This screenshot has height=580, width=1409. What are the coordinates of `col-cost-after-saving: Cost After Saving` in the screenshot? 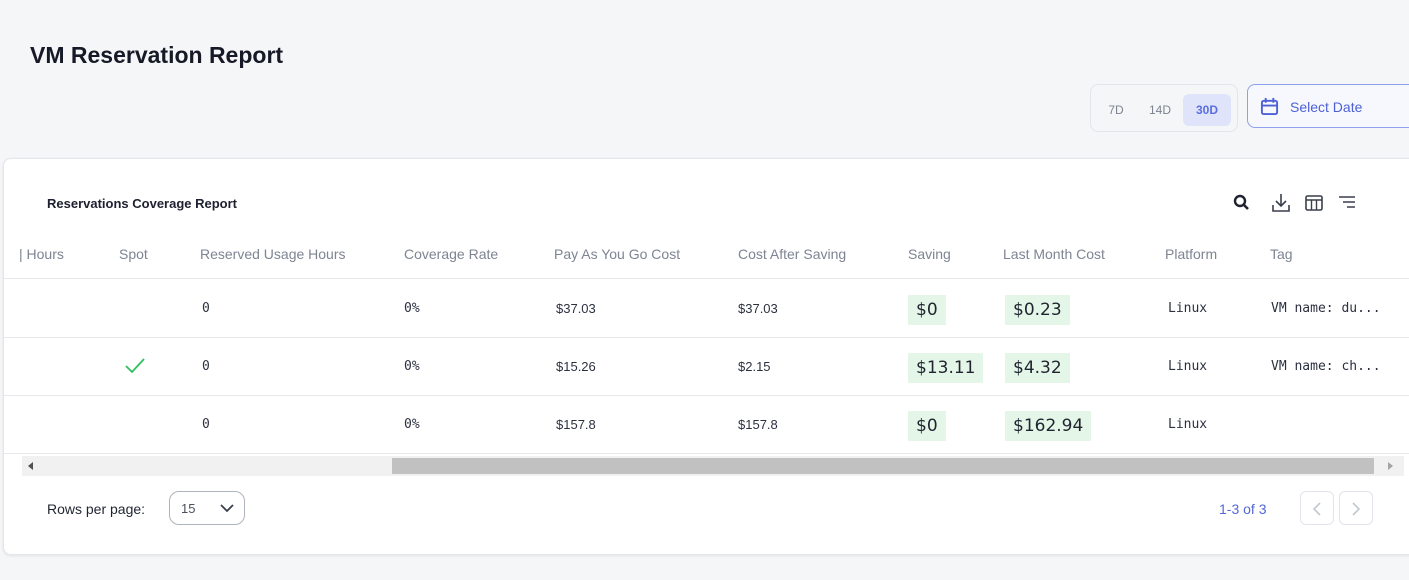 It's located at (792, 254).